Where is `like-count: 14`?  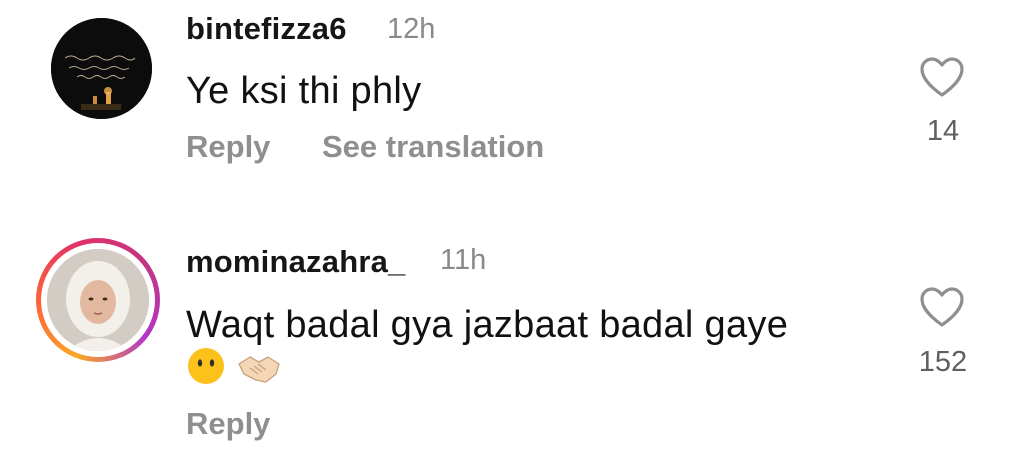 like-count: 14 is located at coordinates (943, 131).